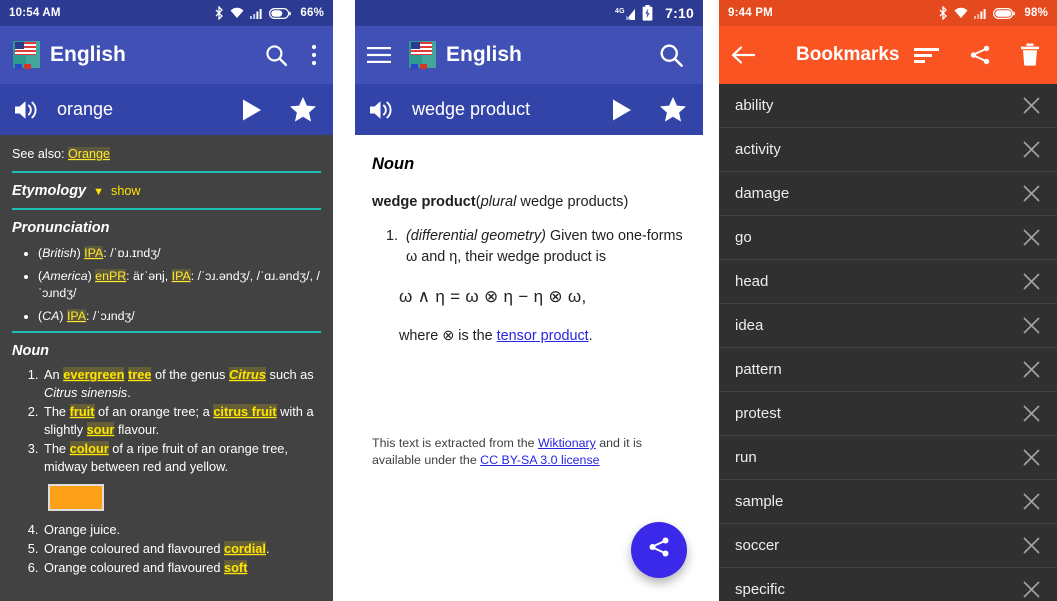 This screenshot has height=601, width=1057. What do you see at coordinates (61, 228) in the screenshot?
I see `pronunciation-heading: Pronunciation` at bounding box center [61, 228].